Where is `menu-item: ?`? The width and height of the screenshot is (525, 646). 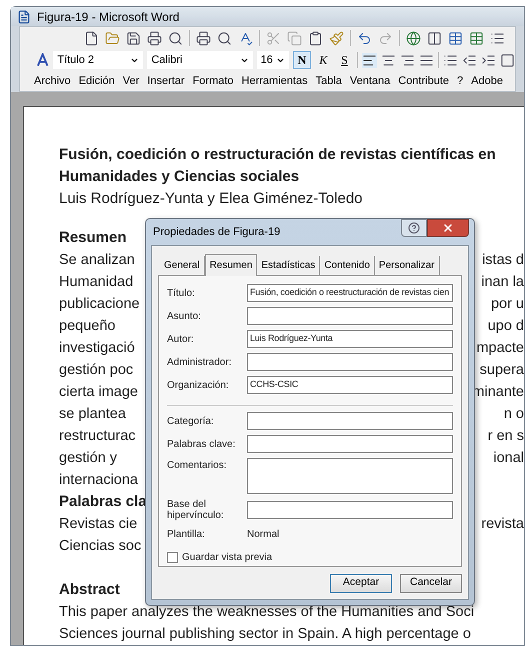 menu-item: ? is located at coordinates (460, 81).